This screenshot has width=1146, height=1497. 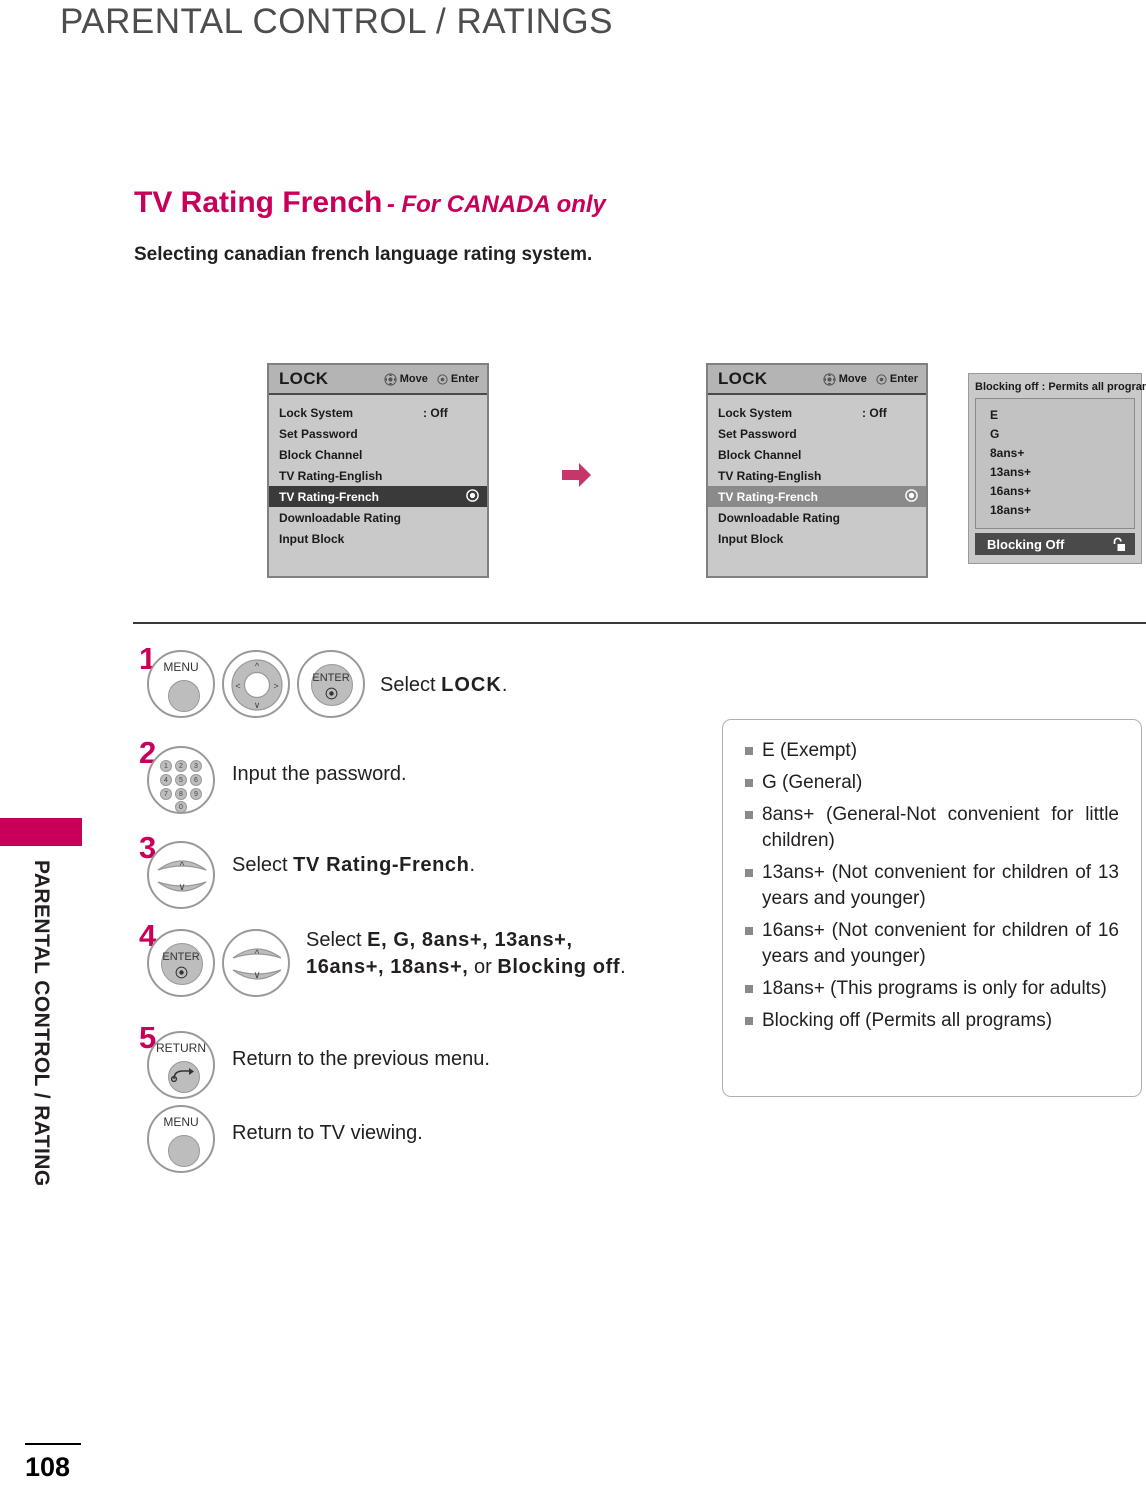 I want to click on keypad-key-6: 6, so click(x=196, y=780).